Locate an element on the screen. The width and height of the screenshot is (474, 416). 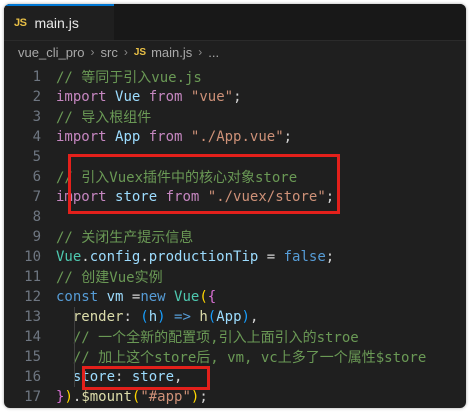
line-number: 4 is located at coordinates (36, 137).